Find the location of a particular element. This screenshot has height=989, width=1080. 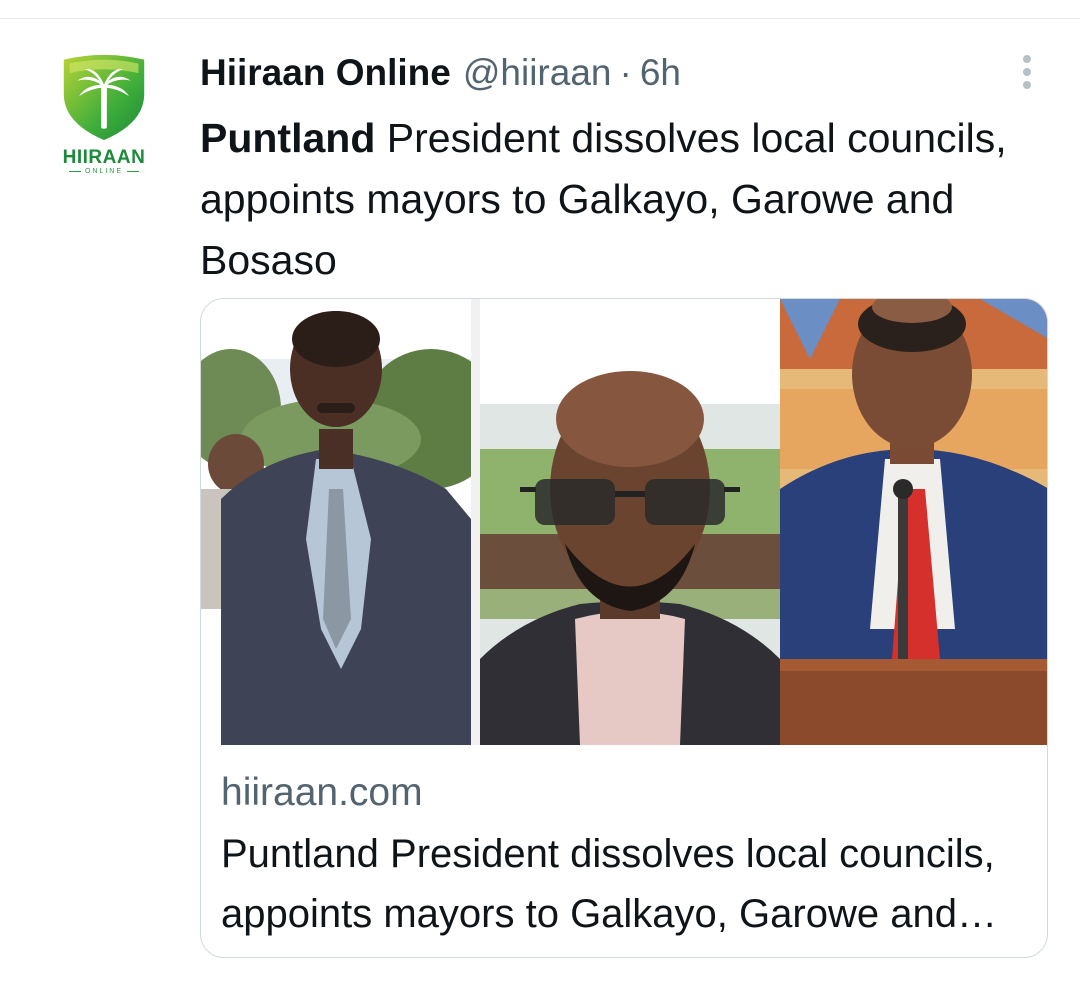

author-handle: @hiiraan is located at coordinates (537, 73).